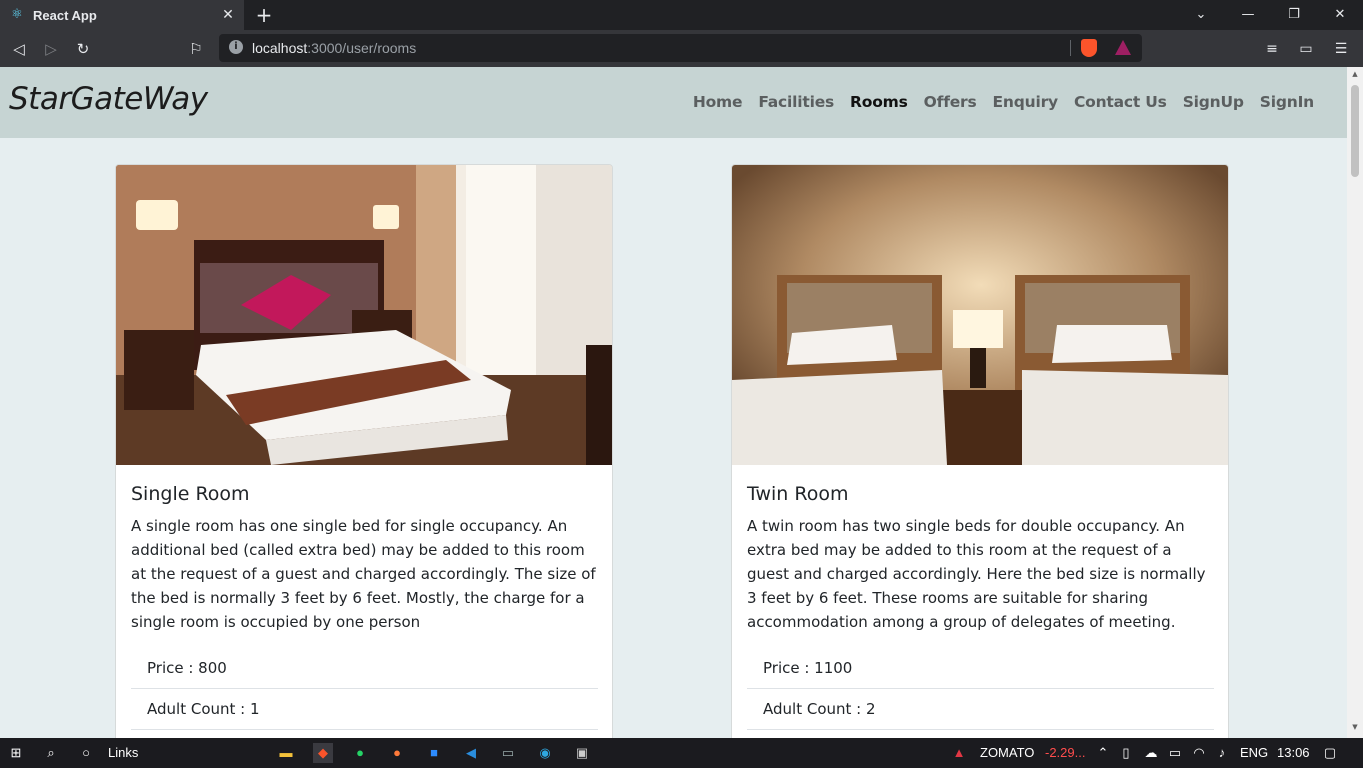 Image resolution: width=1363 pixels, height=768 pixels. Describe the element at coordinates (51, 49) in the screenshot. I see `forward-button: ▷` at that location.